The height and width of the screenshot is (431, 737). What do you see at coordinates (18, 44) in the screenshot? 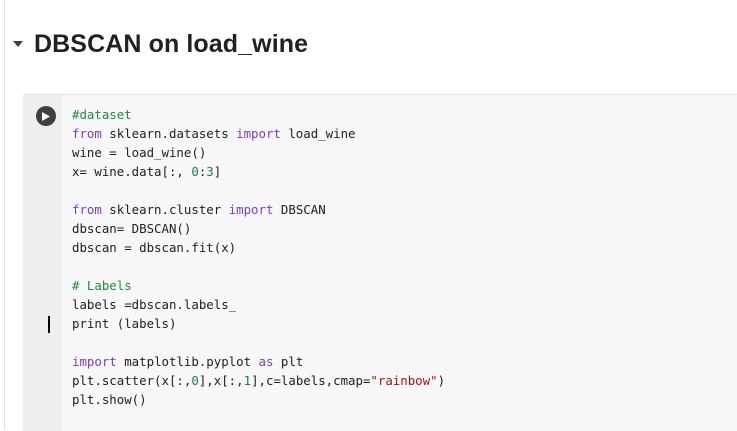
I see `caret-down-icon` at bounding box center [18, 44].